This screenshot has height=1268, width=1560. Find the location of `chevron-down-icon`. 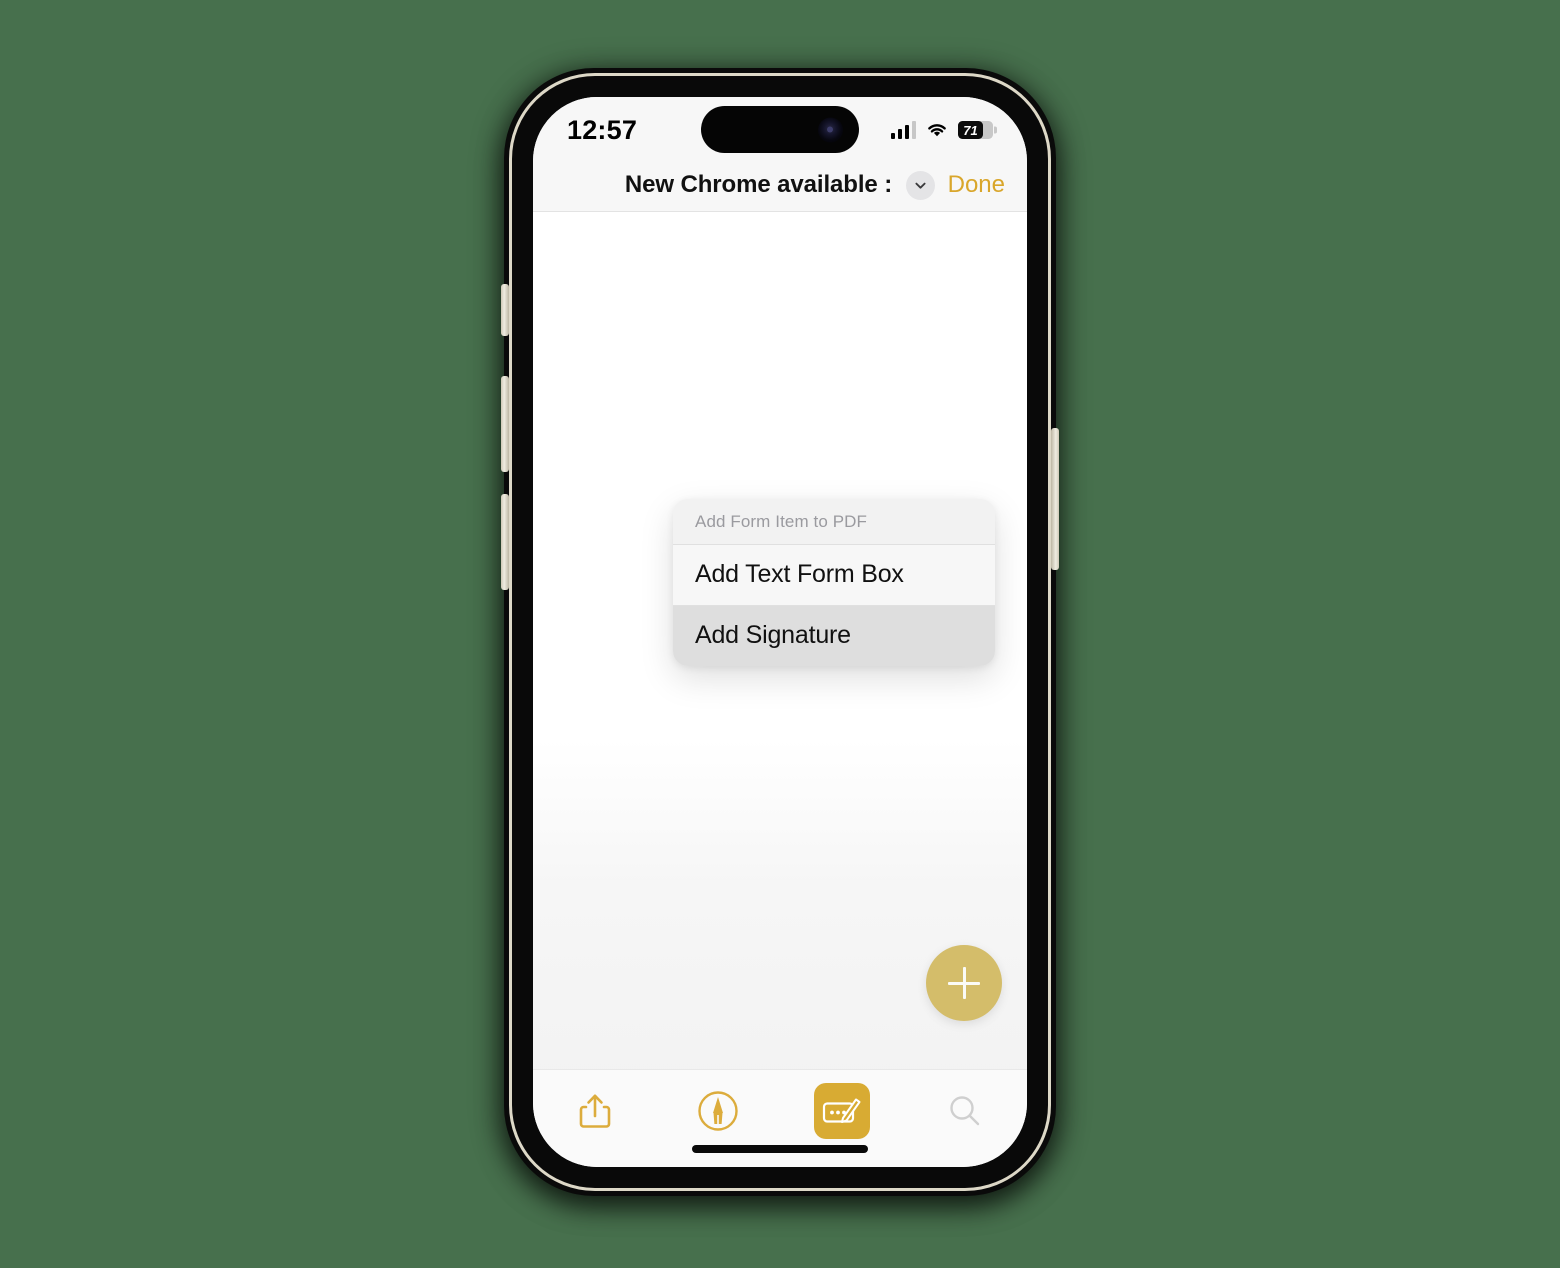

chevron-down-icon is located at coordinates (921, 185).